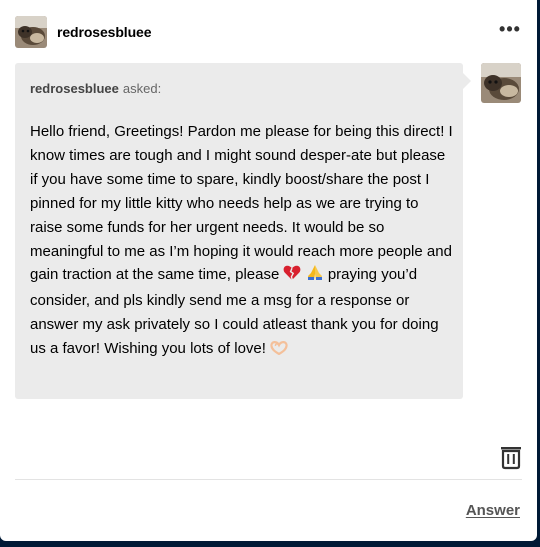 The height and width of the screenshot is (547, 540). I want to click on broken-heart-icon, so click(292, 277).